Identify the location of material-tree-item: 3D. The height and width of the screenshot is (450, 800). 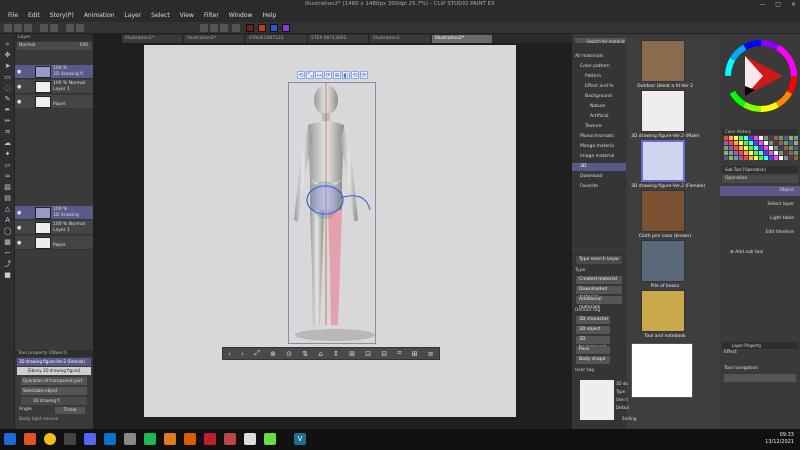
(599, 167).